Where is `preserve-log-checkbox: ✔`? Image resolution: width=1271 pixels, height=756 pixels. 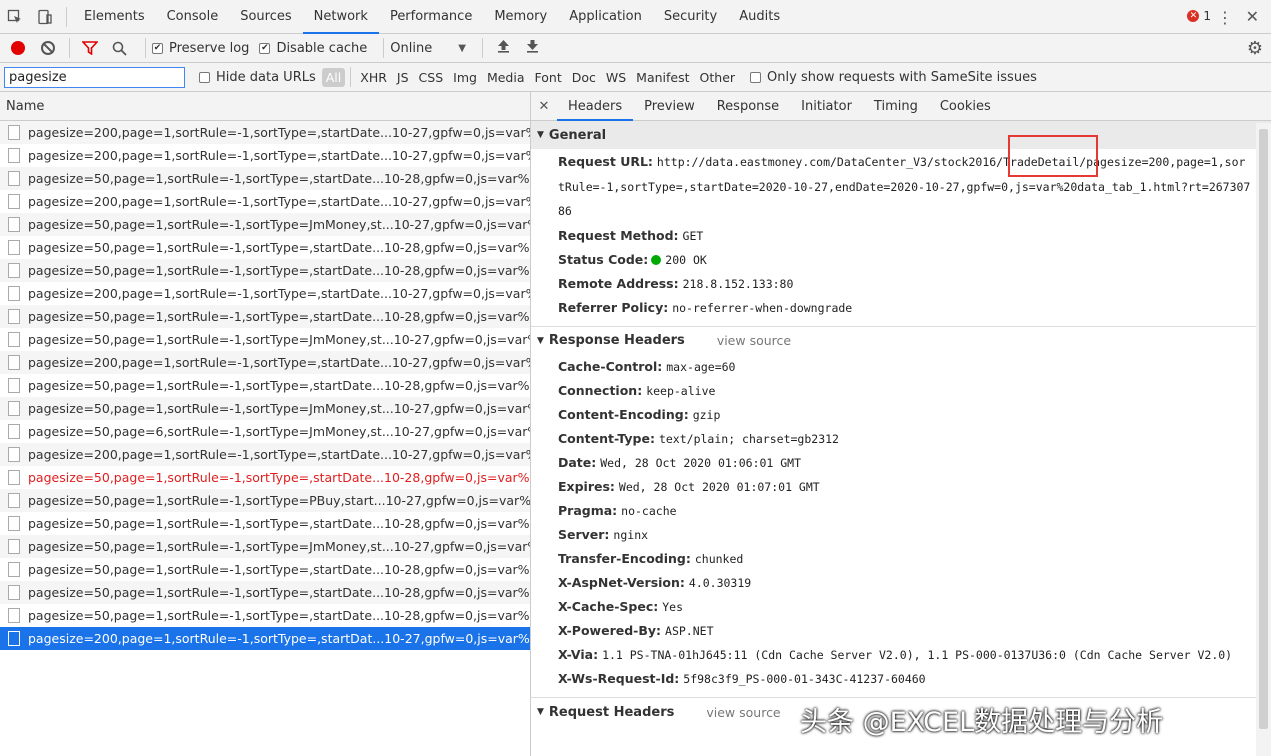
preserve-log-checkbox: ✔ is located at coordinates (157, 48).